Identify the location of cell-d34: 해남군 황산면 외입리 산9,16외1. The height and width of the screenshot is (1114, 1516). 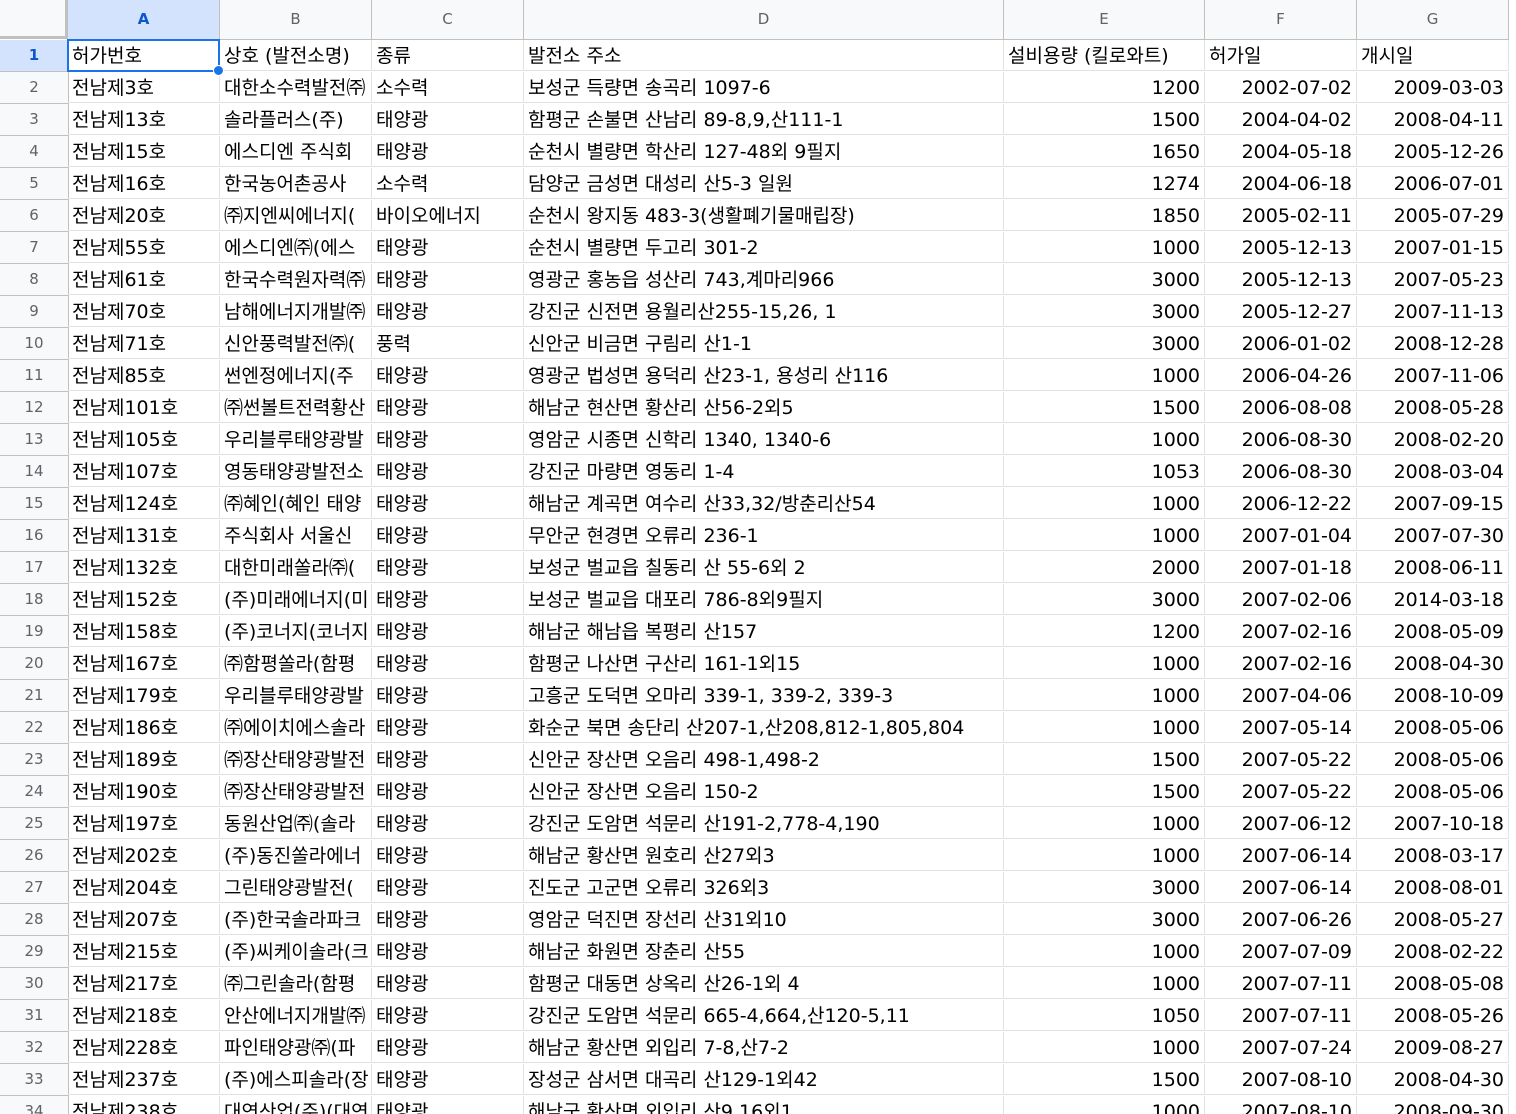
(764, 1105).